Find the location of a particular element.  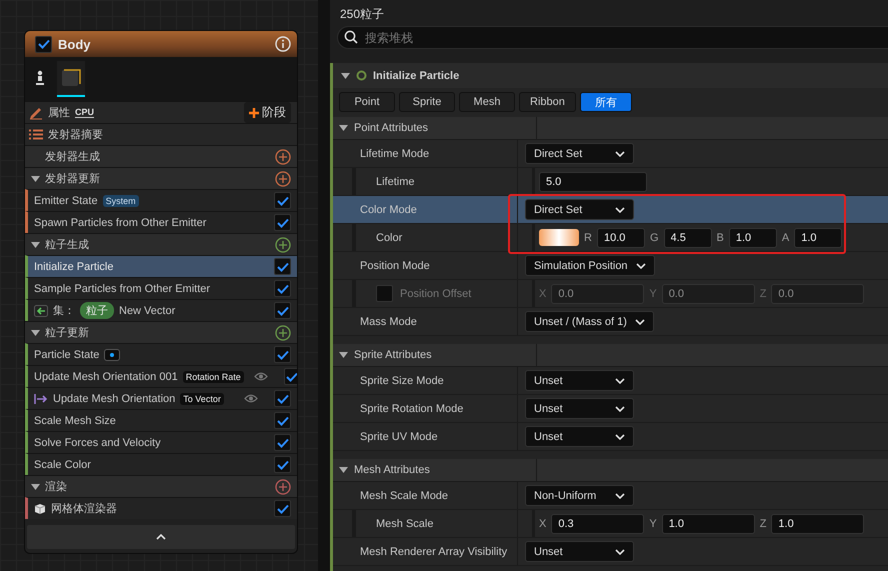

mode-dropdown: Non-Uniform is located at coordinates (579, 495).